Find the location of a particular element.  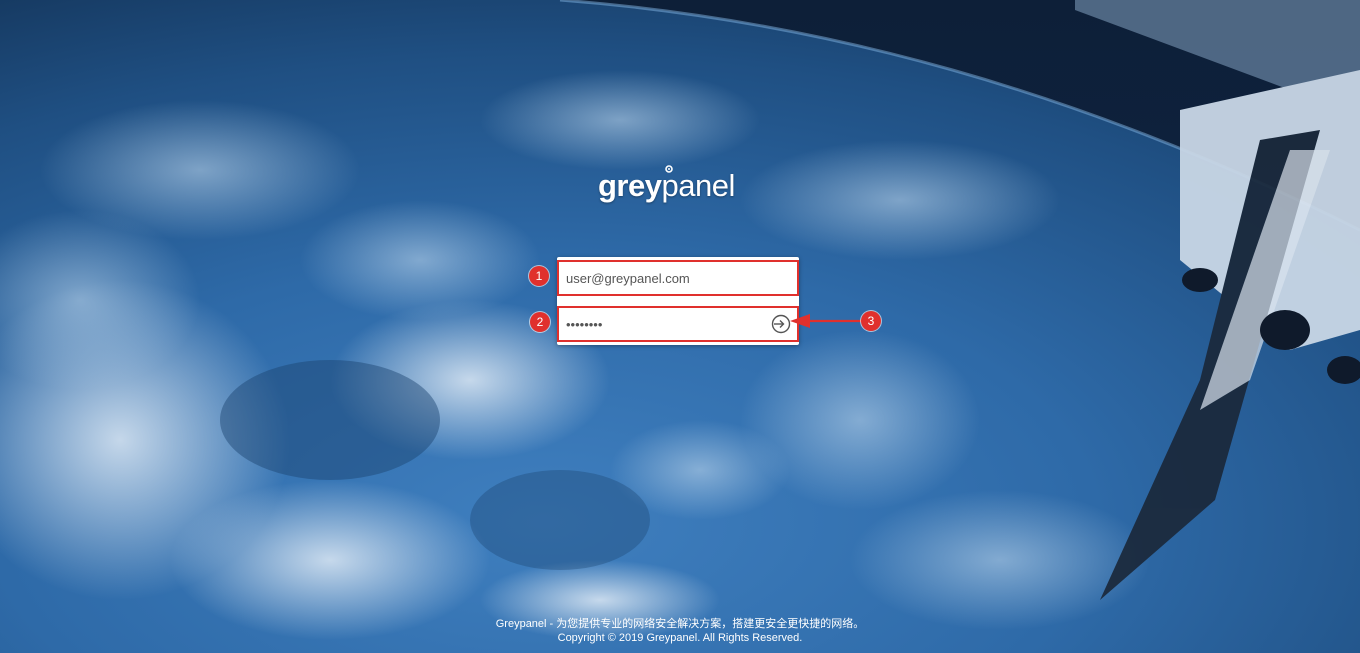

annotation-marker-3: 3 is located at coordinates (871, 321).